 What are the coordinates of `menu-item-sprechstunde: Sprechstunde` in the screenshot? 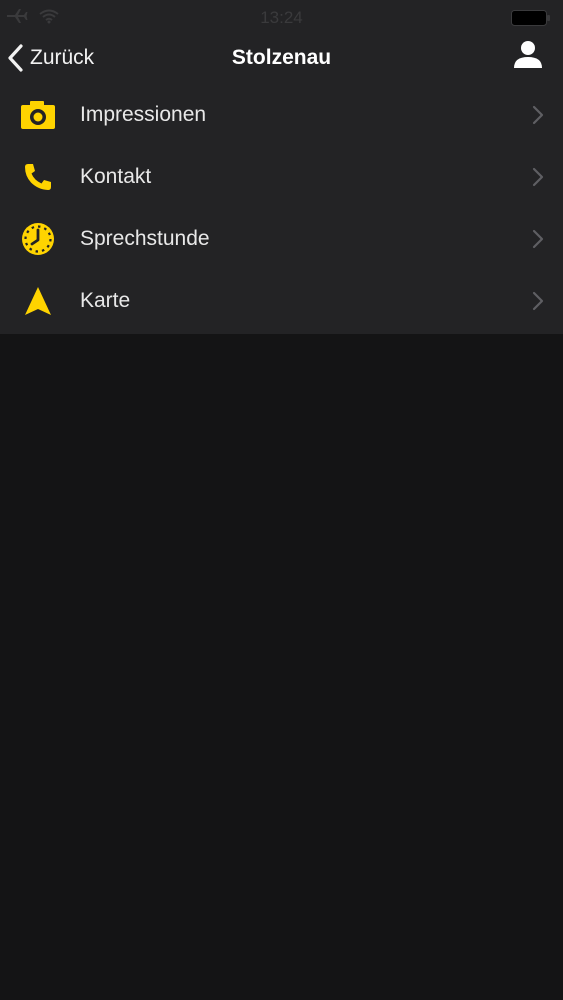 It's located at (281, 239).